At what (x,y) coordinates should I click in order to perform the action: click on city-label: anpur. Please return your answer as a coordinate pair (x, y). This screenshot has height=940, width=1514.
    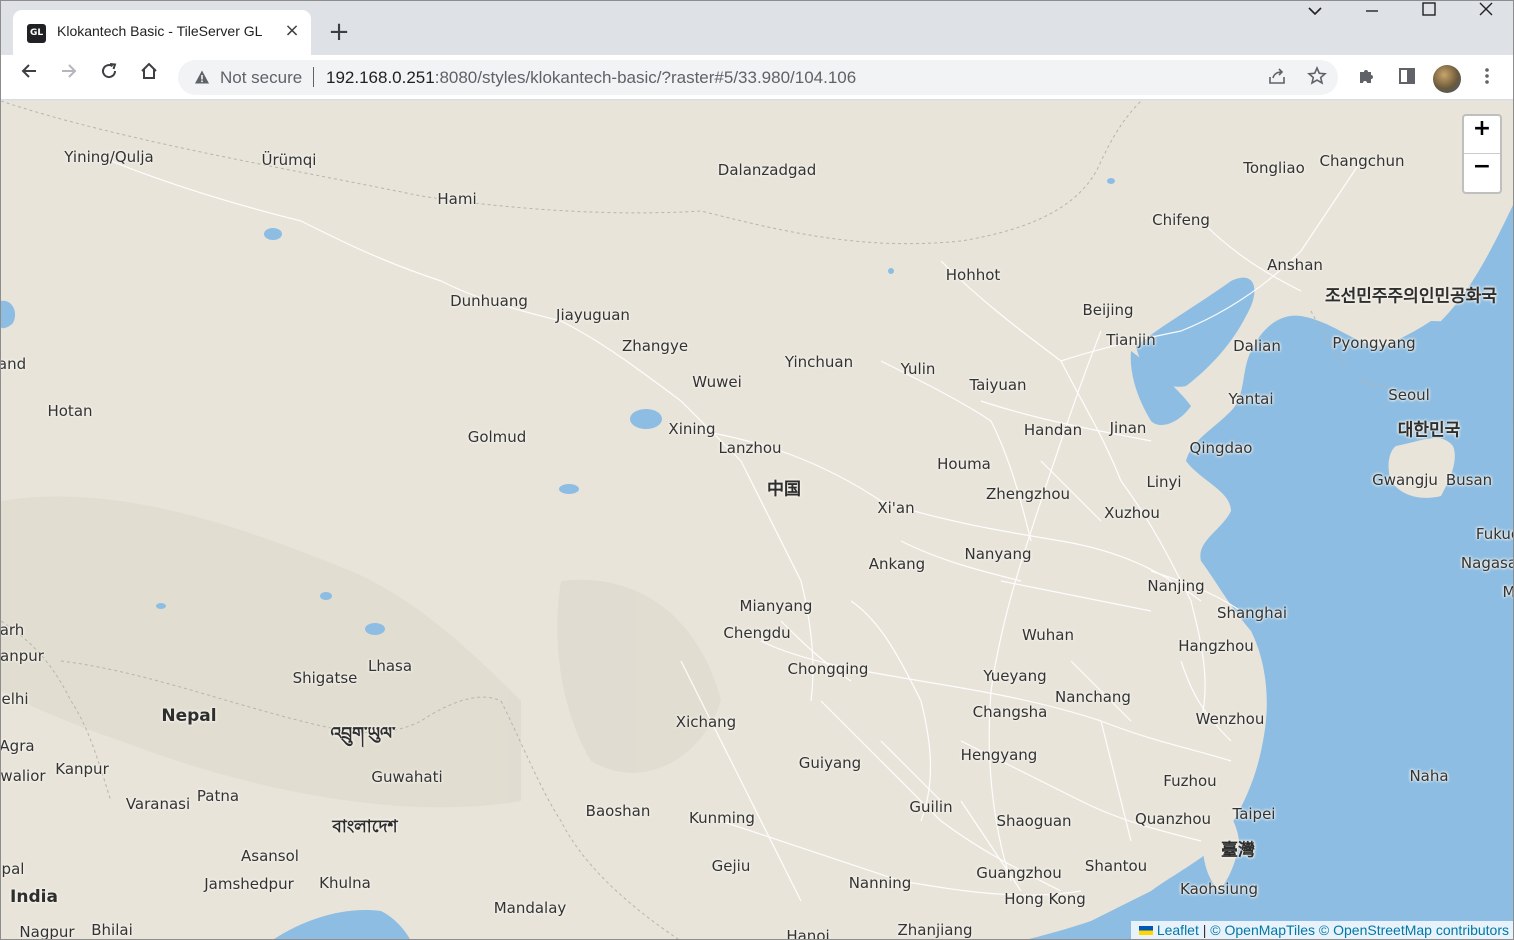
    Looking at the image, I should click on (22, 656).